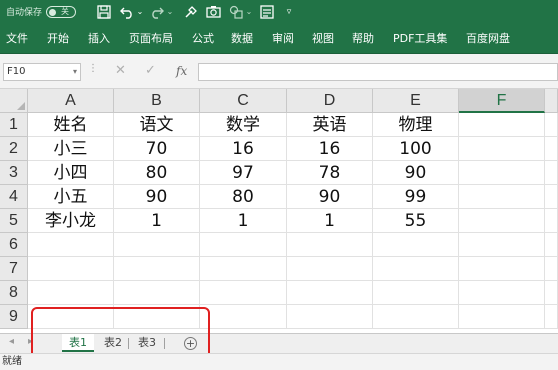 This screenshot has width=558, height=370. Describe the element at coordinates (157, 149) in the screenshot. I see `cell-b2: 70` at that location.